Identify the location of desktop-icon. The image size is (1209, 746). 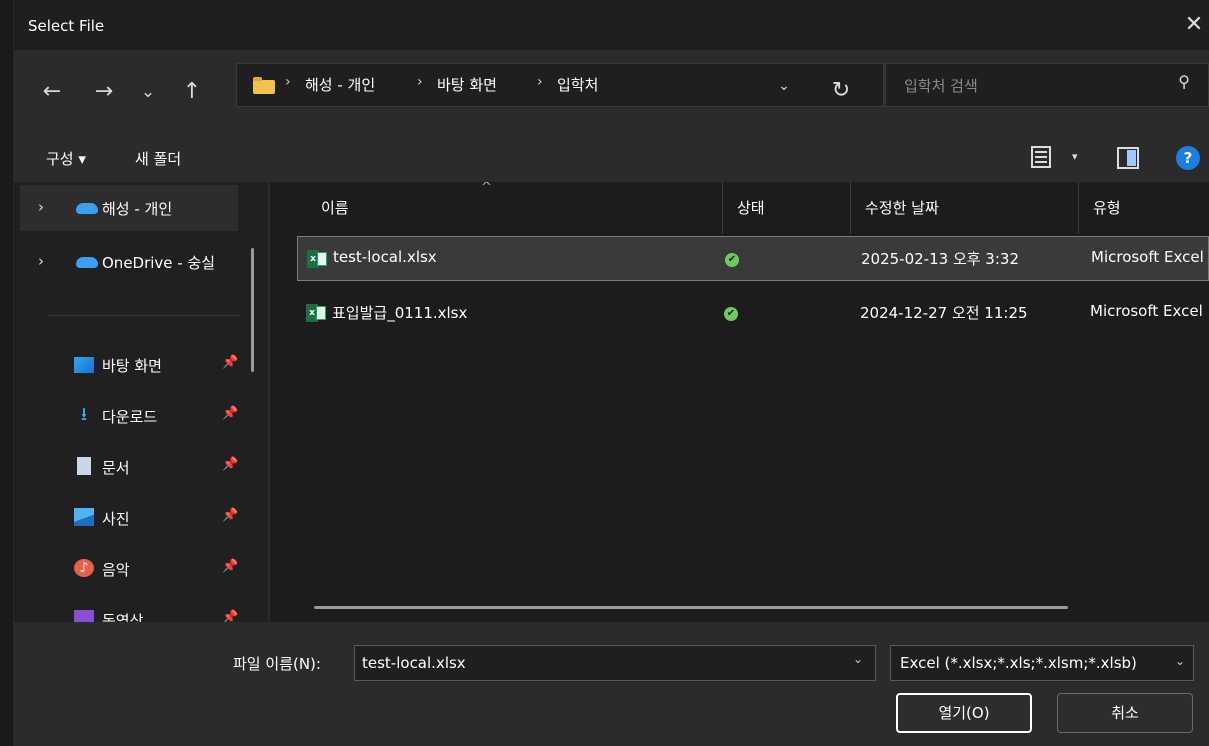
(84, 365).